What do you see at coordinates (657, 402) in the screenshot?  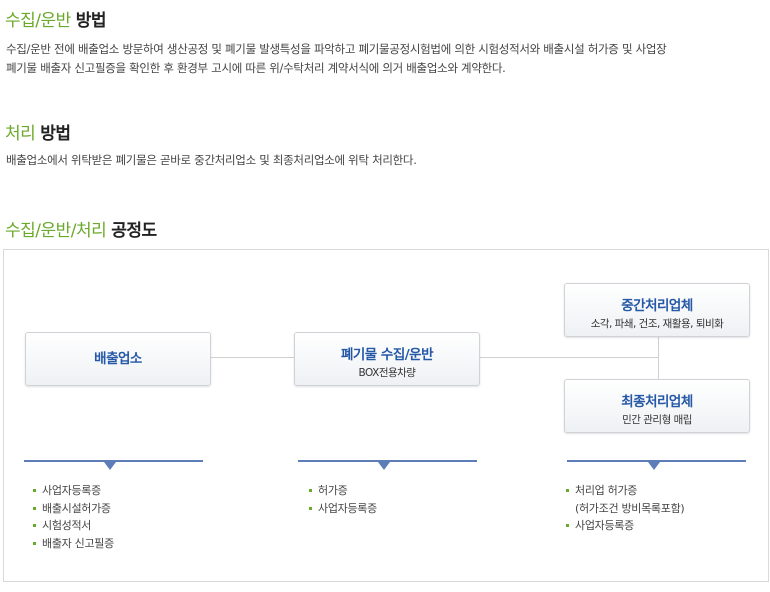 I see `box-title: 최종처리업체` at bounding box center [657, 402].